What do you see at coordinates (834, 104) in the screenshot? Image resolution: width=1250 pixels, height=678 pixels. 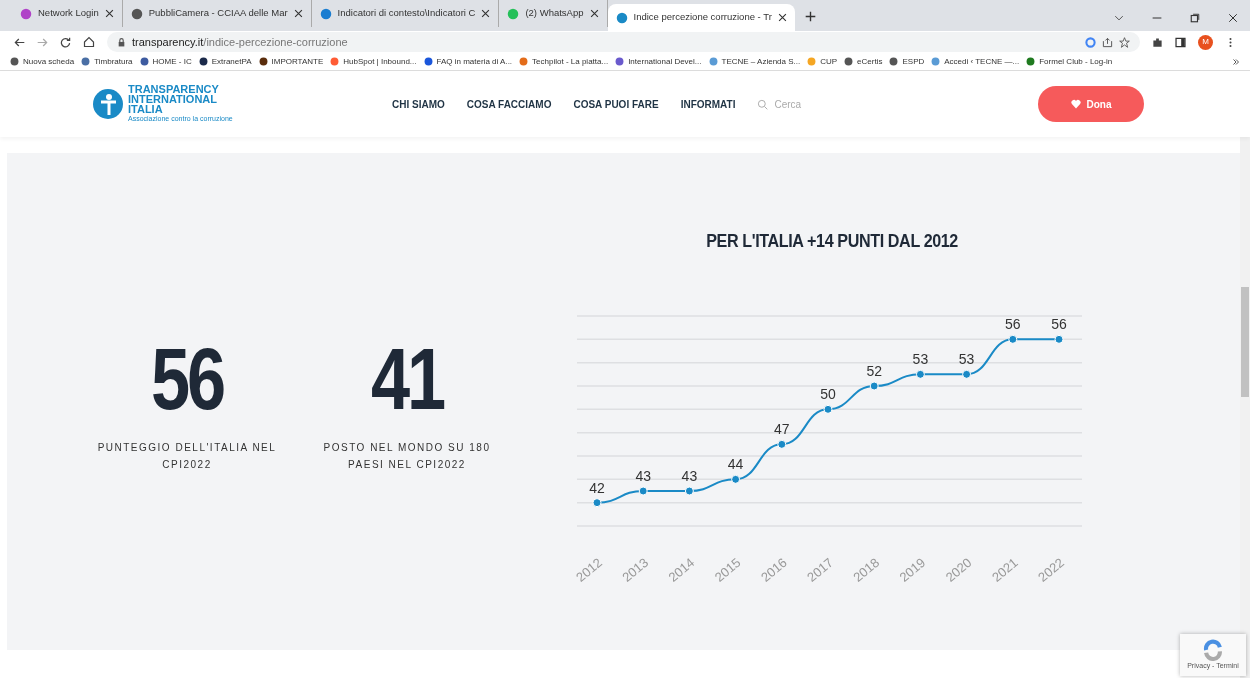 I see `search-field: Cerca` at bounding box center [834, 104].